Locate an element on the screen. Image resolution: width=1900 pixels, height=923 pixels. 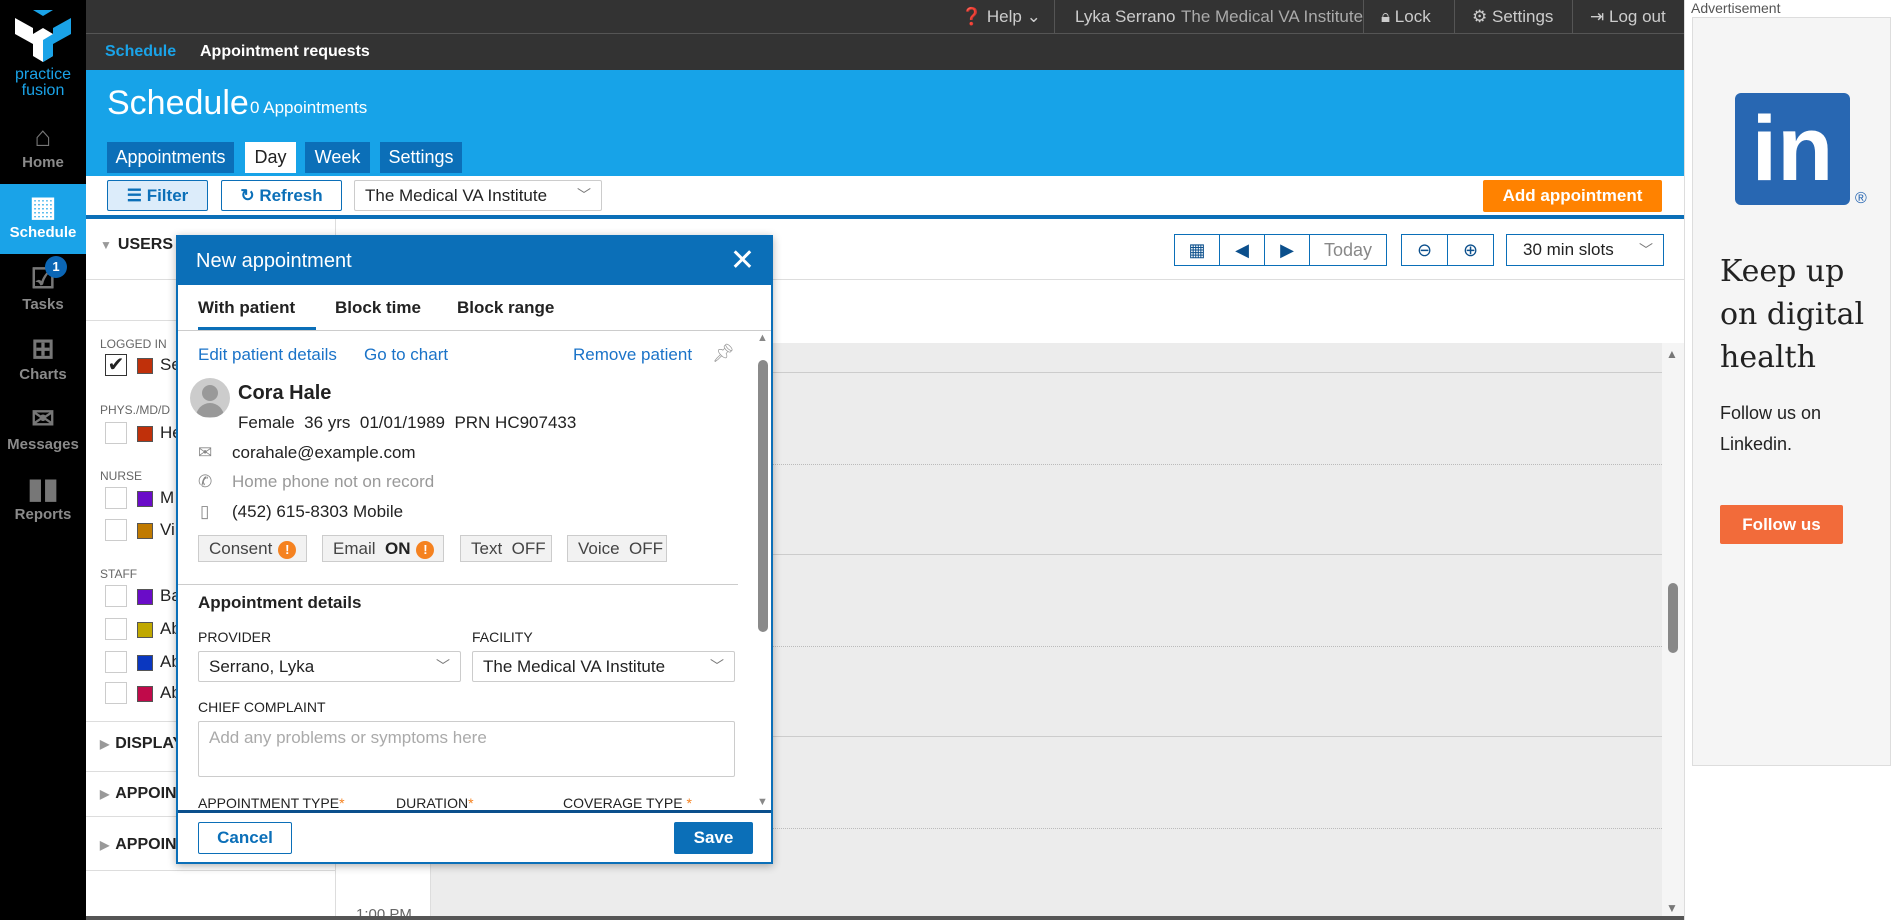
label-text: APPOINTMENT TYPE is located at coordinates (269, 803).